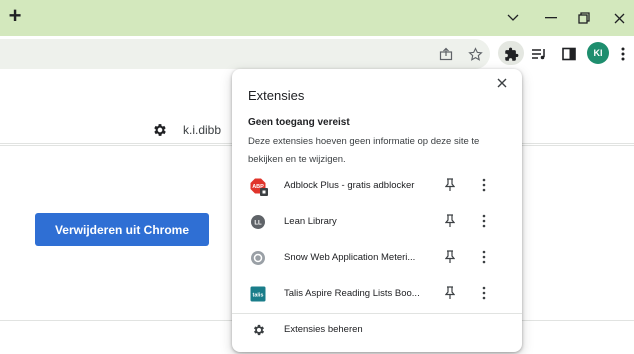  Describe the element at coordinates (551, 18) in the screenshot. I see `minimize-button` at that location.